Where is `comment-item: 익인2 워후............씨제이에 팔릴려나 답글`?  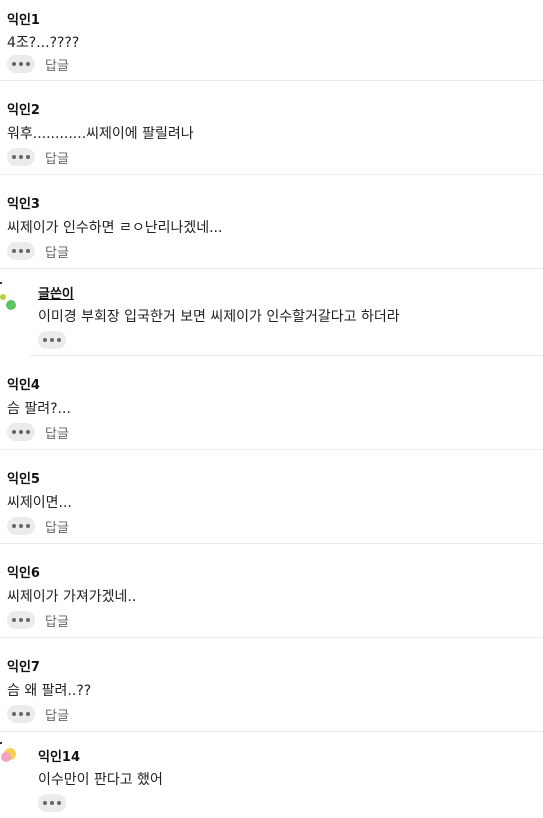
comment-item: 익인2 워후............씨제이에 팔릴려나 답글 is located at coordinates (271, 128).